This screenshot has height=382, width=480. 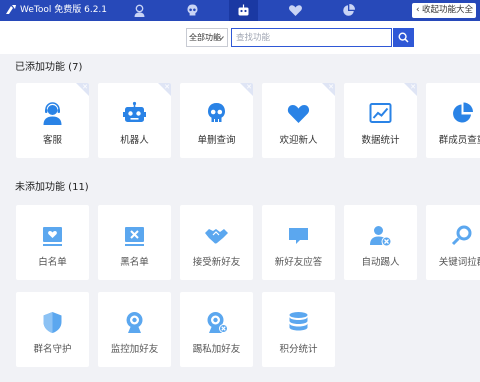 I want to click on not-added-section-title: 未添加功能 (11), so click(x=52, y=187).